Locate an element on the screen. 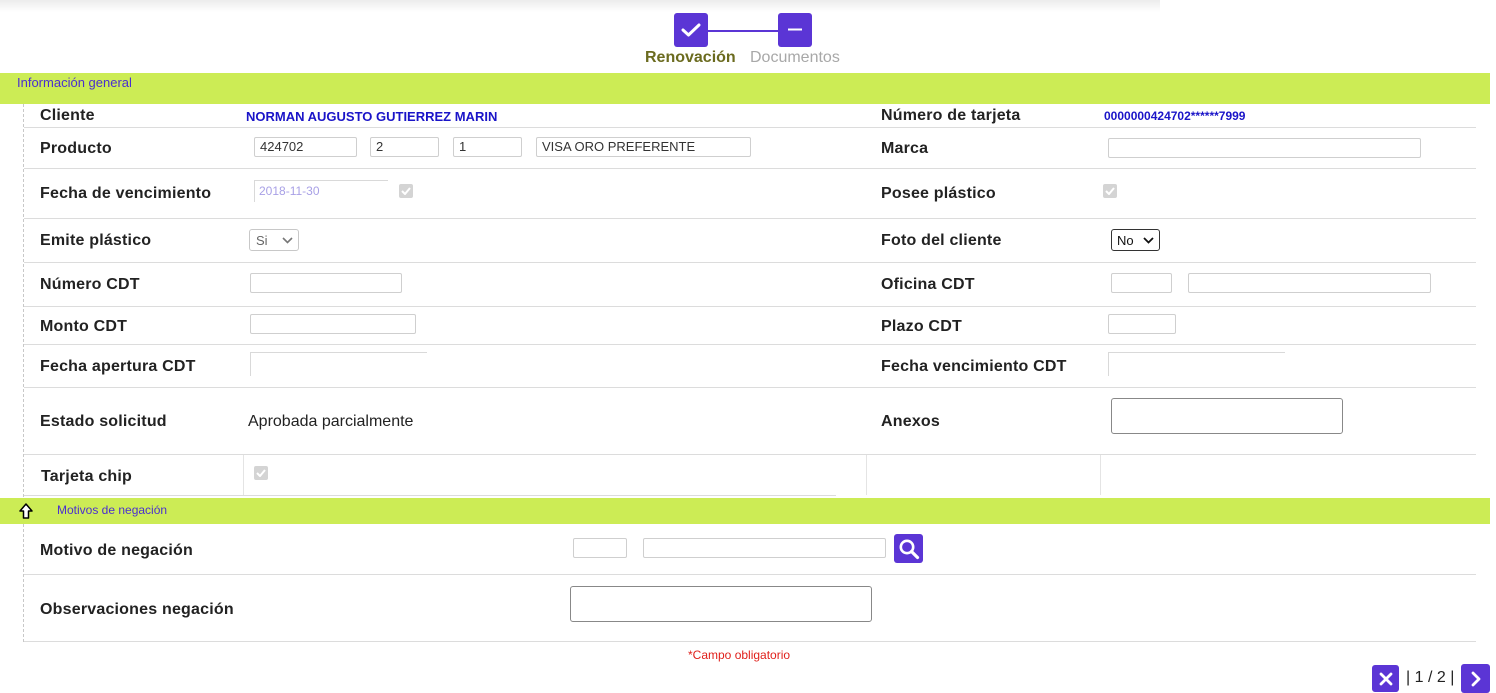 The image size is (1496, 693). tarjeta-chip-checkbox is located at coordinates (261, 473).